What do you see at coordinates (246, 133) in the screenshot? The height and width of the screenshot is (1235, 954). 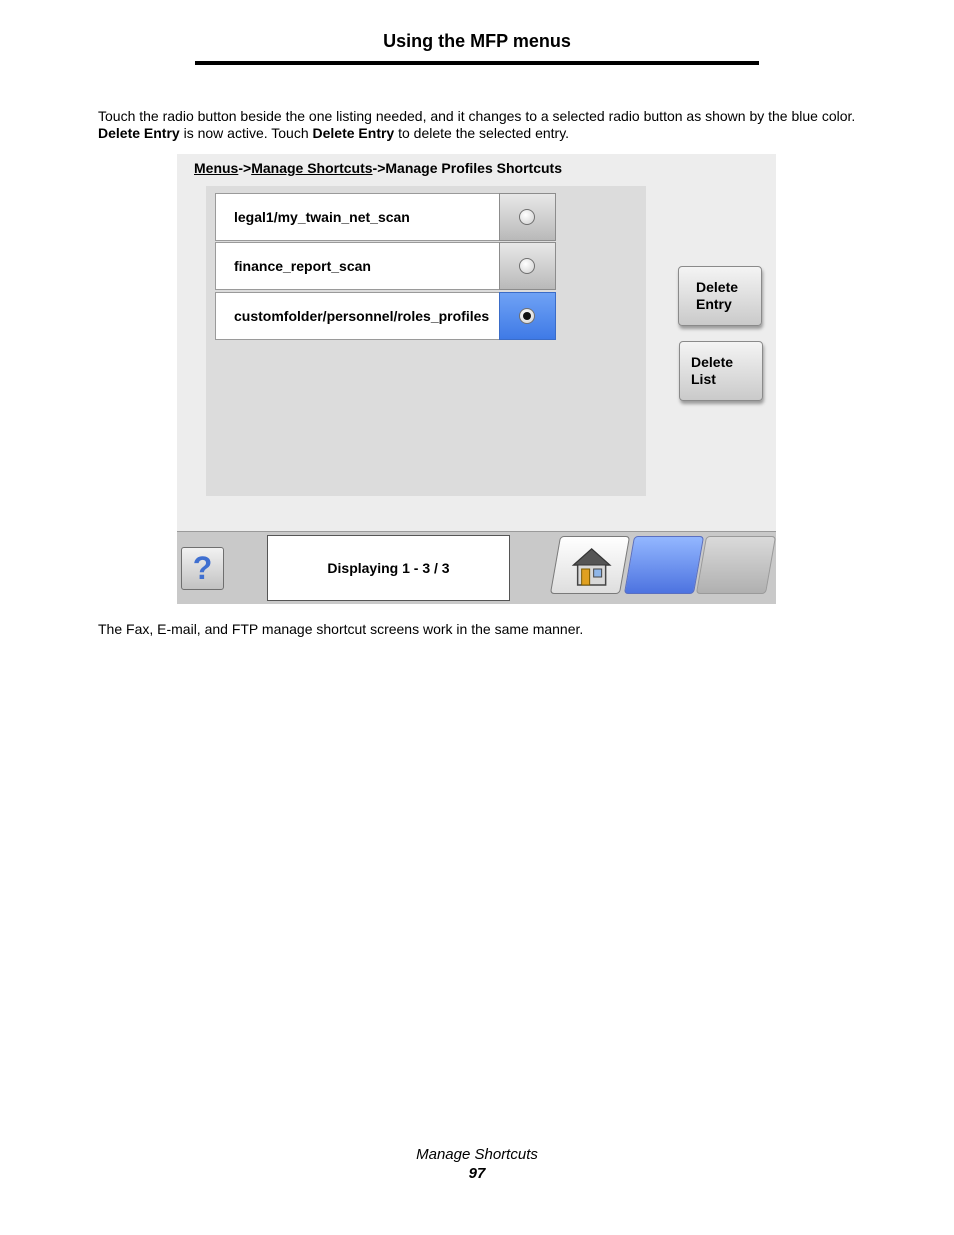 I see `intro-middle: is now active. Touch` at bounding box center [246, 133].